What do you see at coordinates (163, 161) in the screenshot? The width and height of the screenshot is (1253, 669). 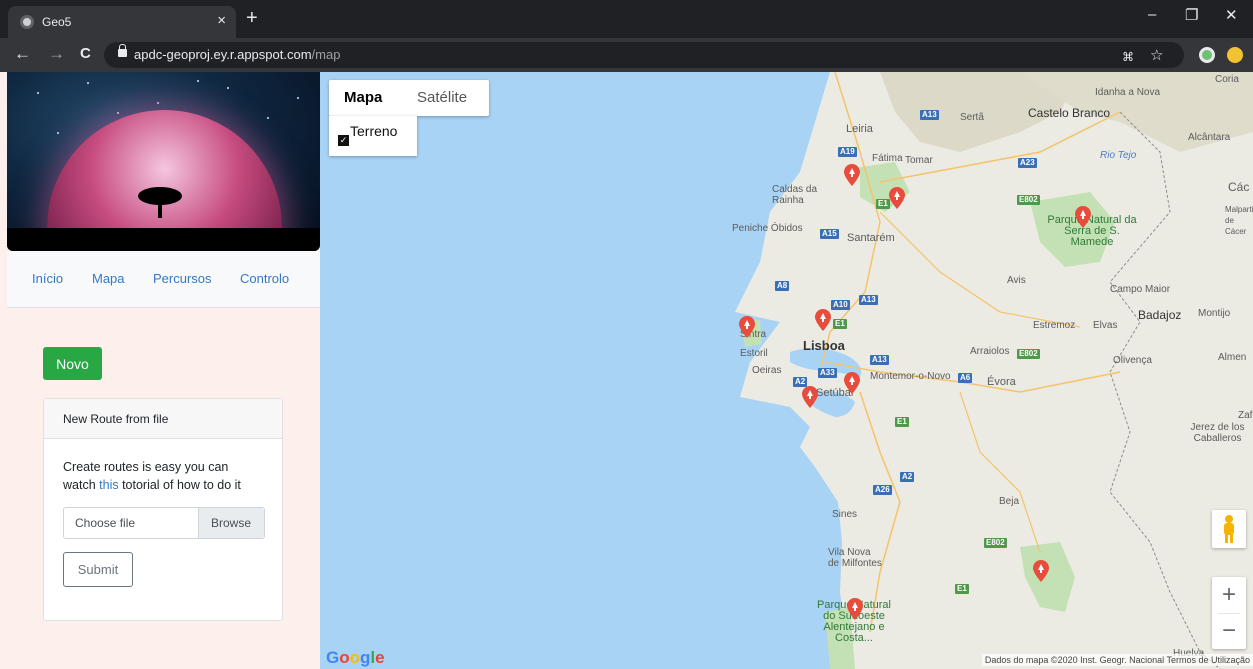 I see `hero-image` at bounding box center [163, 161].